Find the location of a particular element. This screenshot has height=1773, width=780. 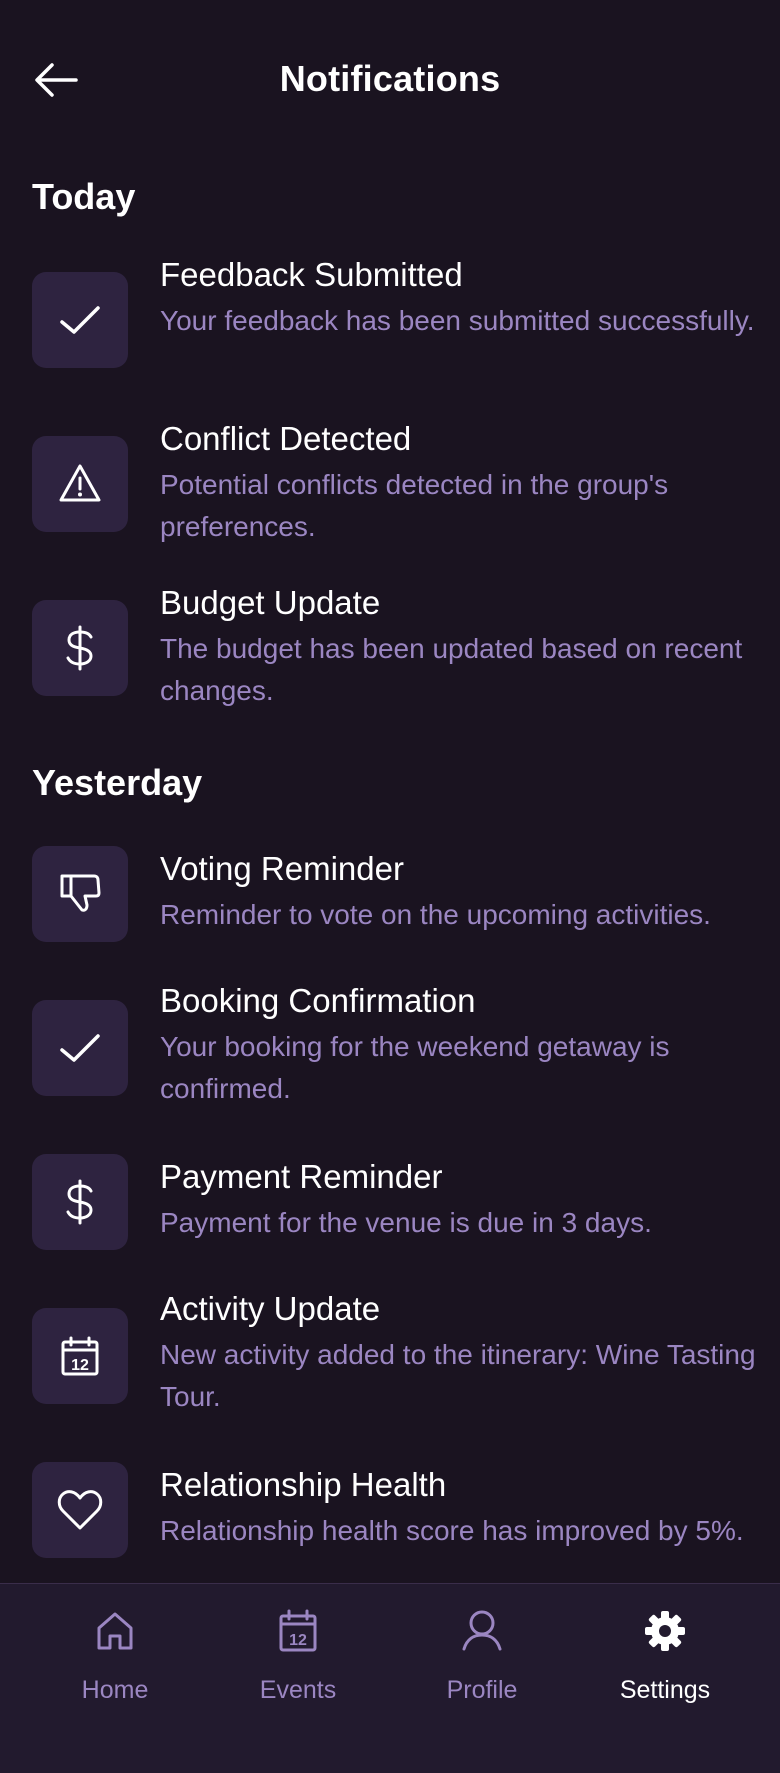

notification-title: Voting Reminder is located at coordinates (282, 868).